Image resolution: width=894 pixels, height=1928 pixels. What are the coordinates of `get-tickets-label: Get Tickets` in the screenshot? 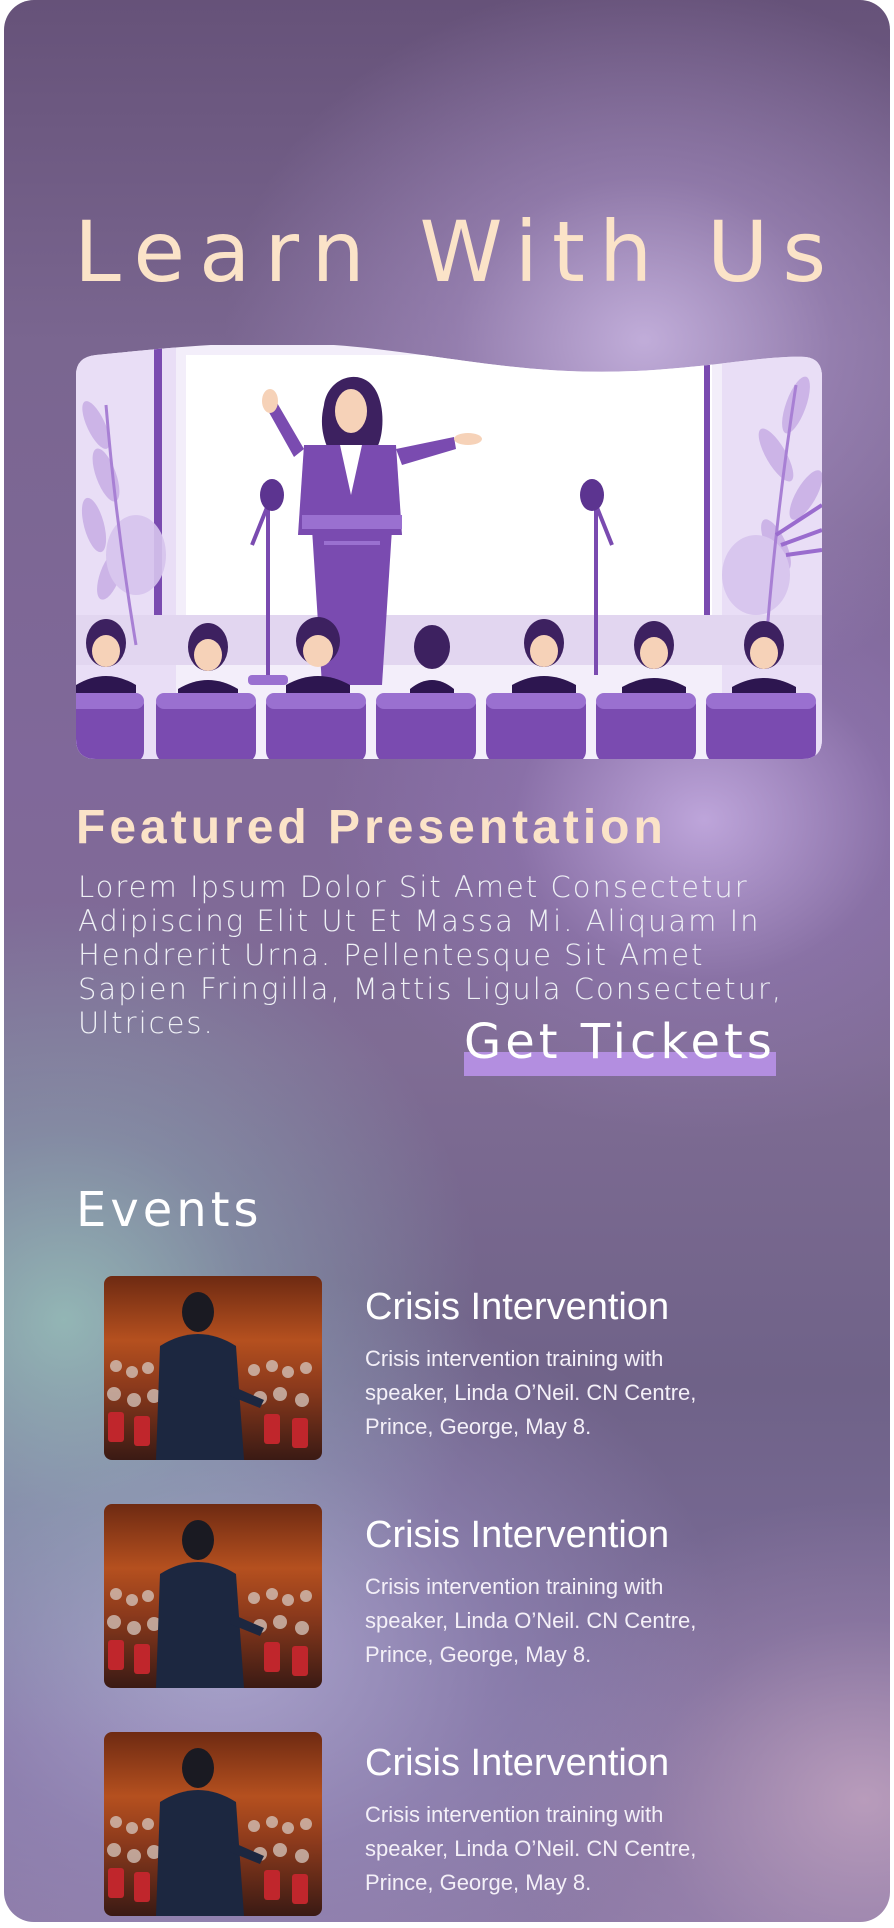 It's located at (620, 1042).